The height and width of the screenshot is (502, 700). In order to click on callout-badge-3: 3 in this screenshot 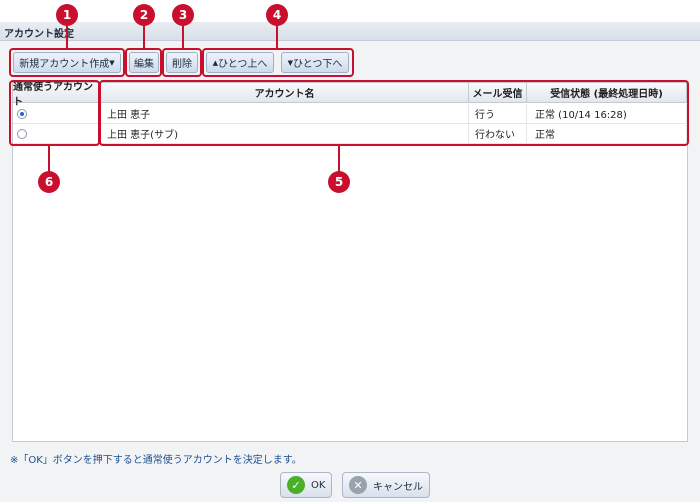, I will do `click(183, 15)`.